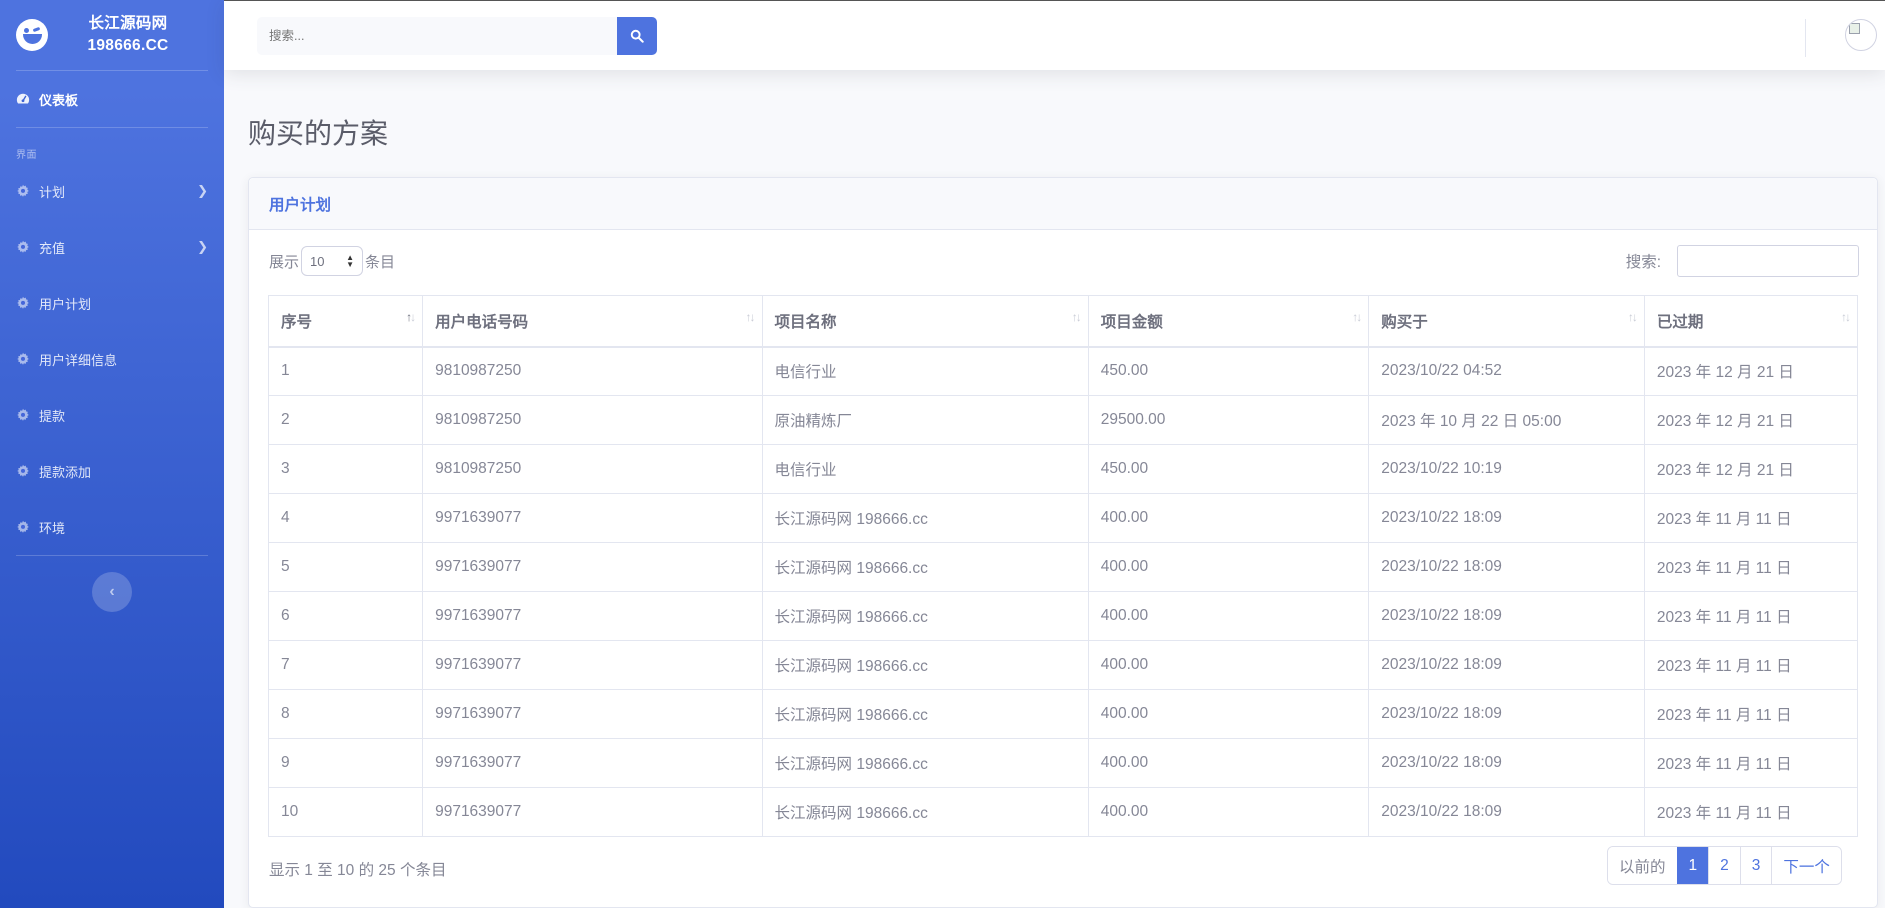 The height and width of the screenshot is (908, 1885). Describe the element at coordinates (1054, 35) in the screenshot. I see `topbar` at that location.